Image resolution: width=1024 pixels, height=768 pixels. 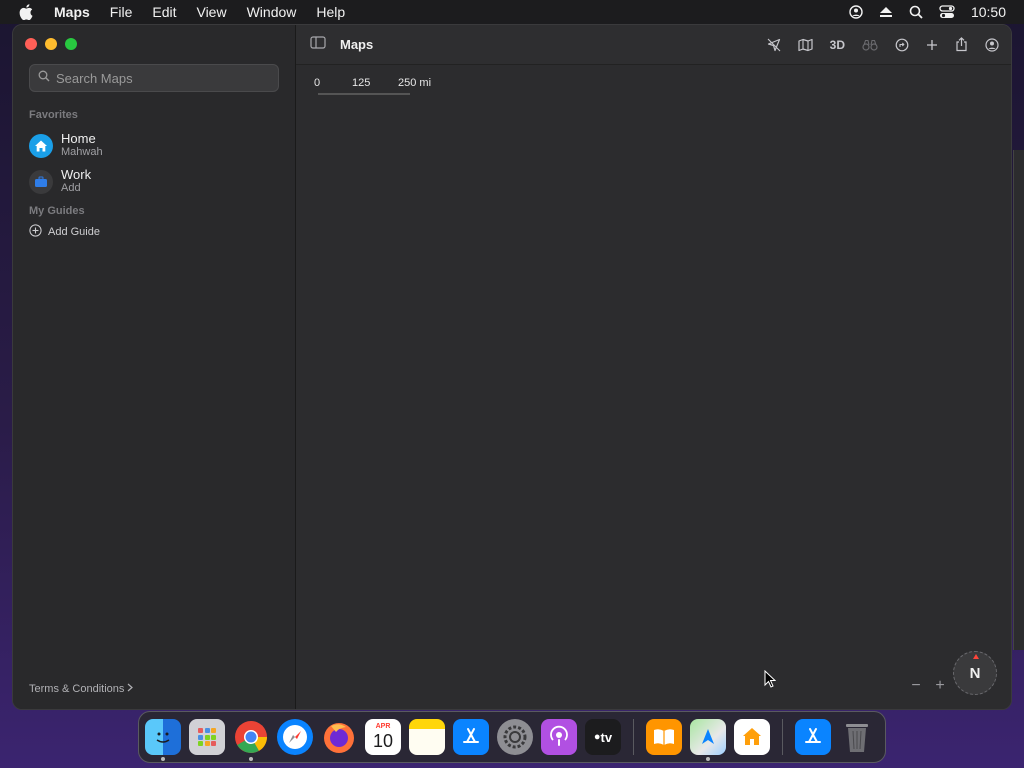 What do you see at coordinates (947, 12) in the screenshot?
I see `control-center-icon` at bounding box center [947, 12].